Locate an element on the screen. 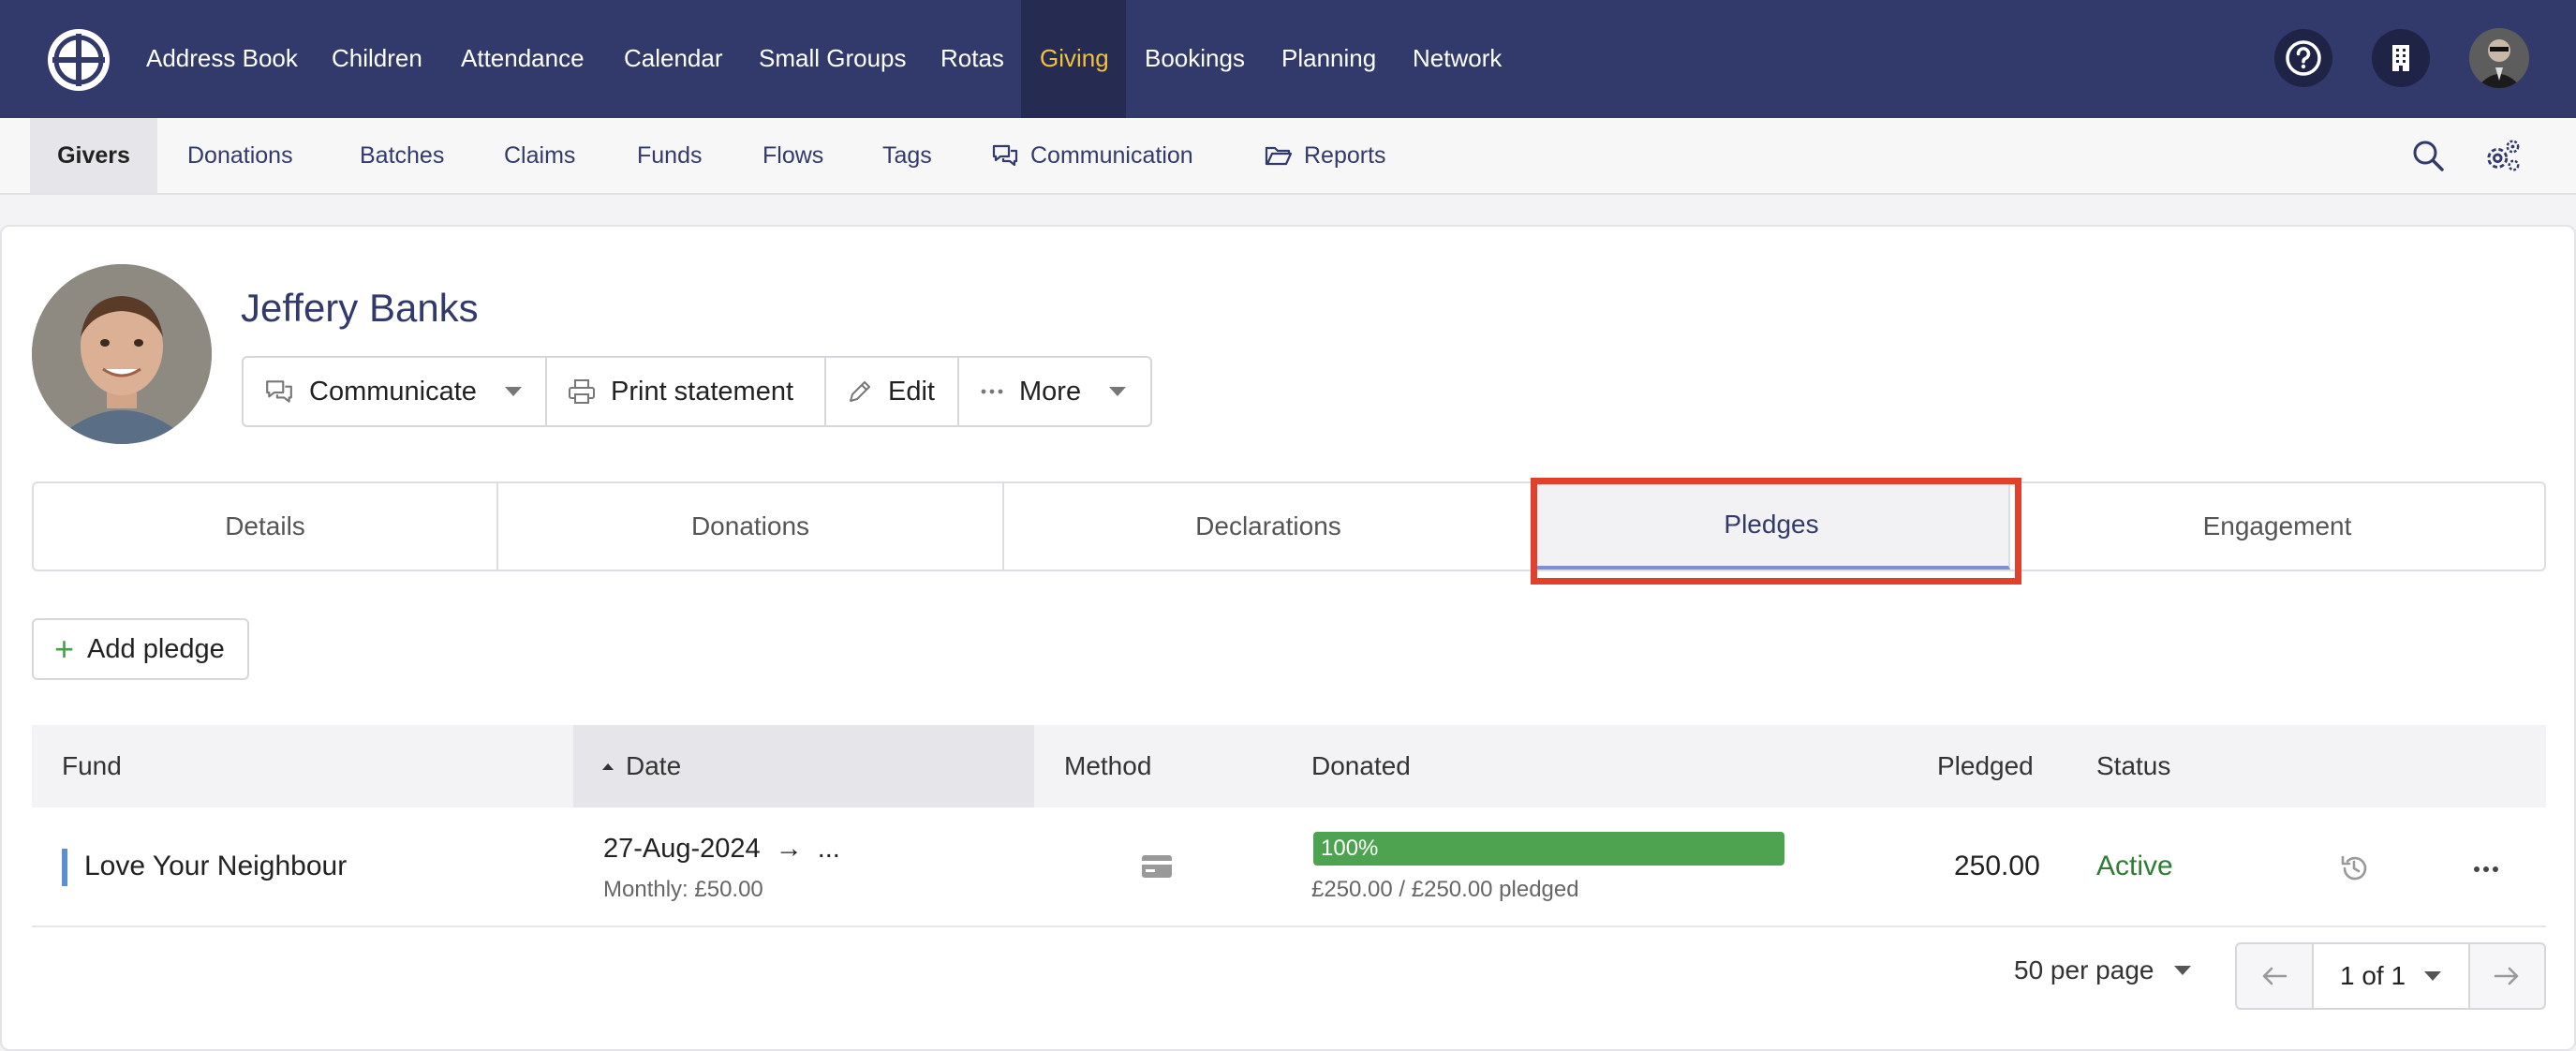  profile-actions: Communicate Print statement Edit More is located at coordinates (697, 392).